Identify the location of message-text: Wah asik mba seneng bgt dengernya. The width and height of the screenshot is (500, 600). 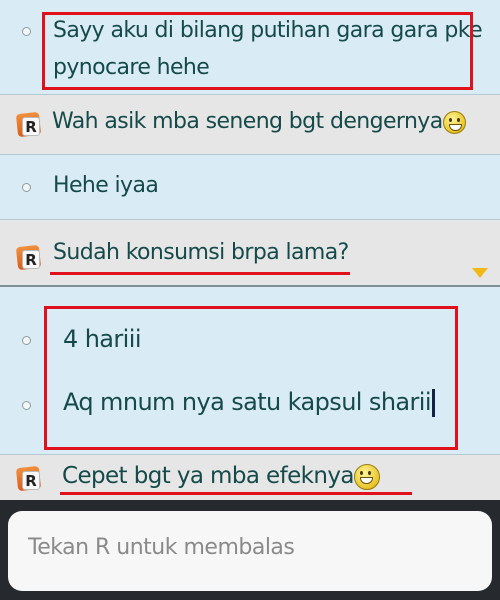
(259, 121).